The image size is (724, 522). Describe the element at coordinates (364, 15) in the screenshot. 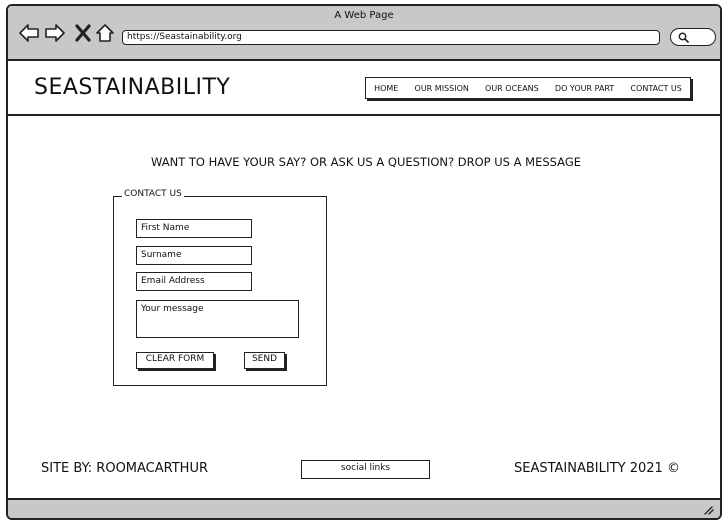

I see `window-title: A Web Page` at that location.